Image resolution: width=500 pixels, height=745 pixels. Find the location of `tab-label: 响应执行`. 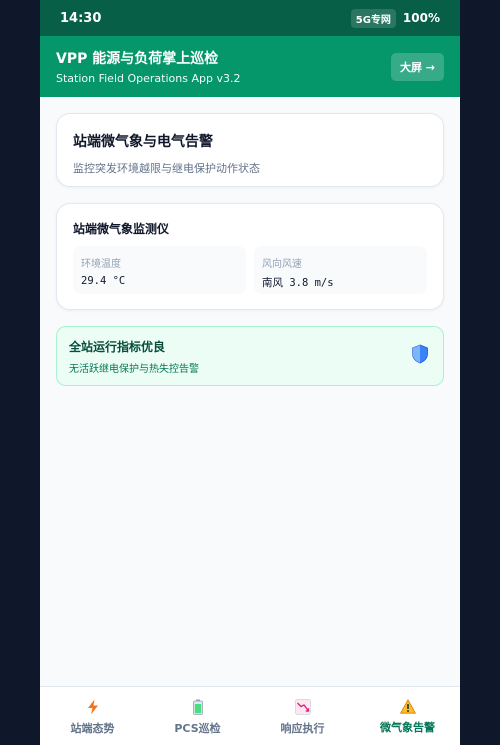

tab-label: 响应执行 is located at coordinates (302, 728).